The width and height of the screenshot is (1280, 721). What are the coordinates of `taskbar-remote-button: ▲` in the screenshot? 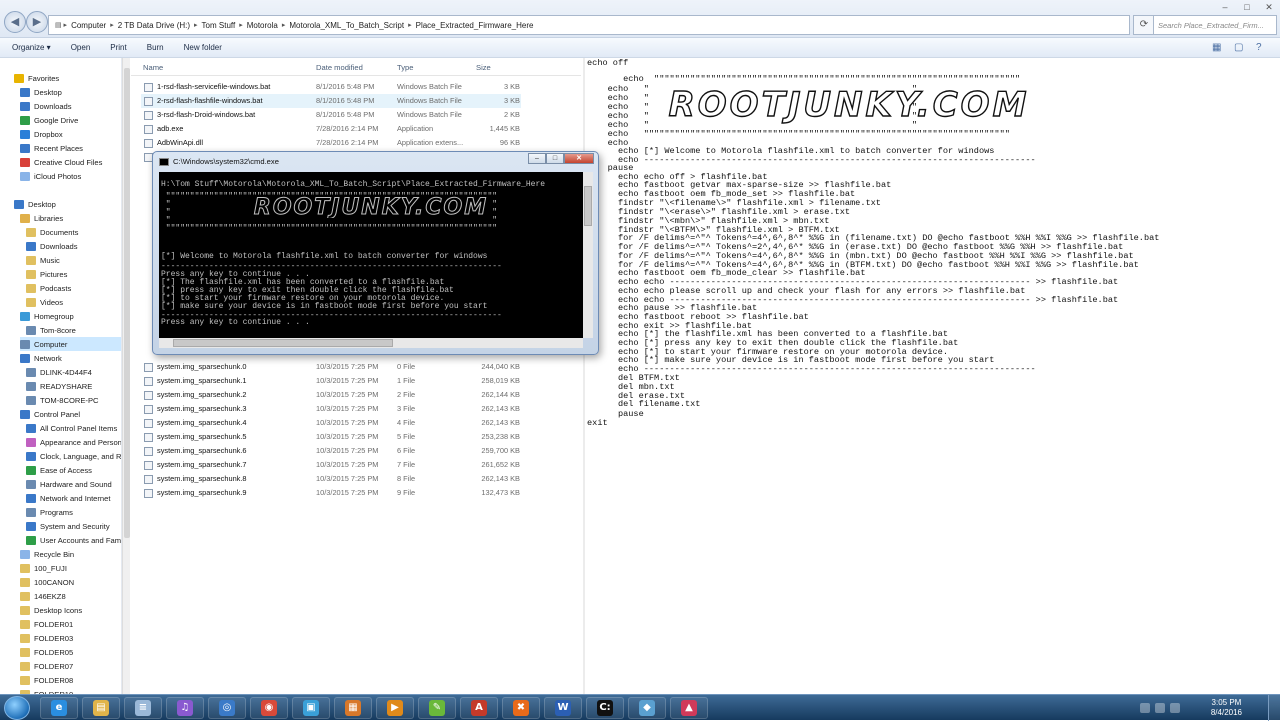 It's located at (689, 708).